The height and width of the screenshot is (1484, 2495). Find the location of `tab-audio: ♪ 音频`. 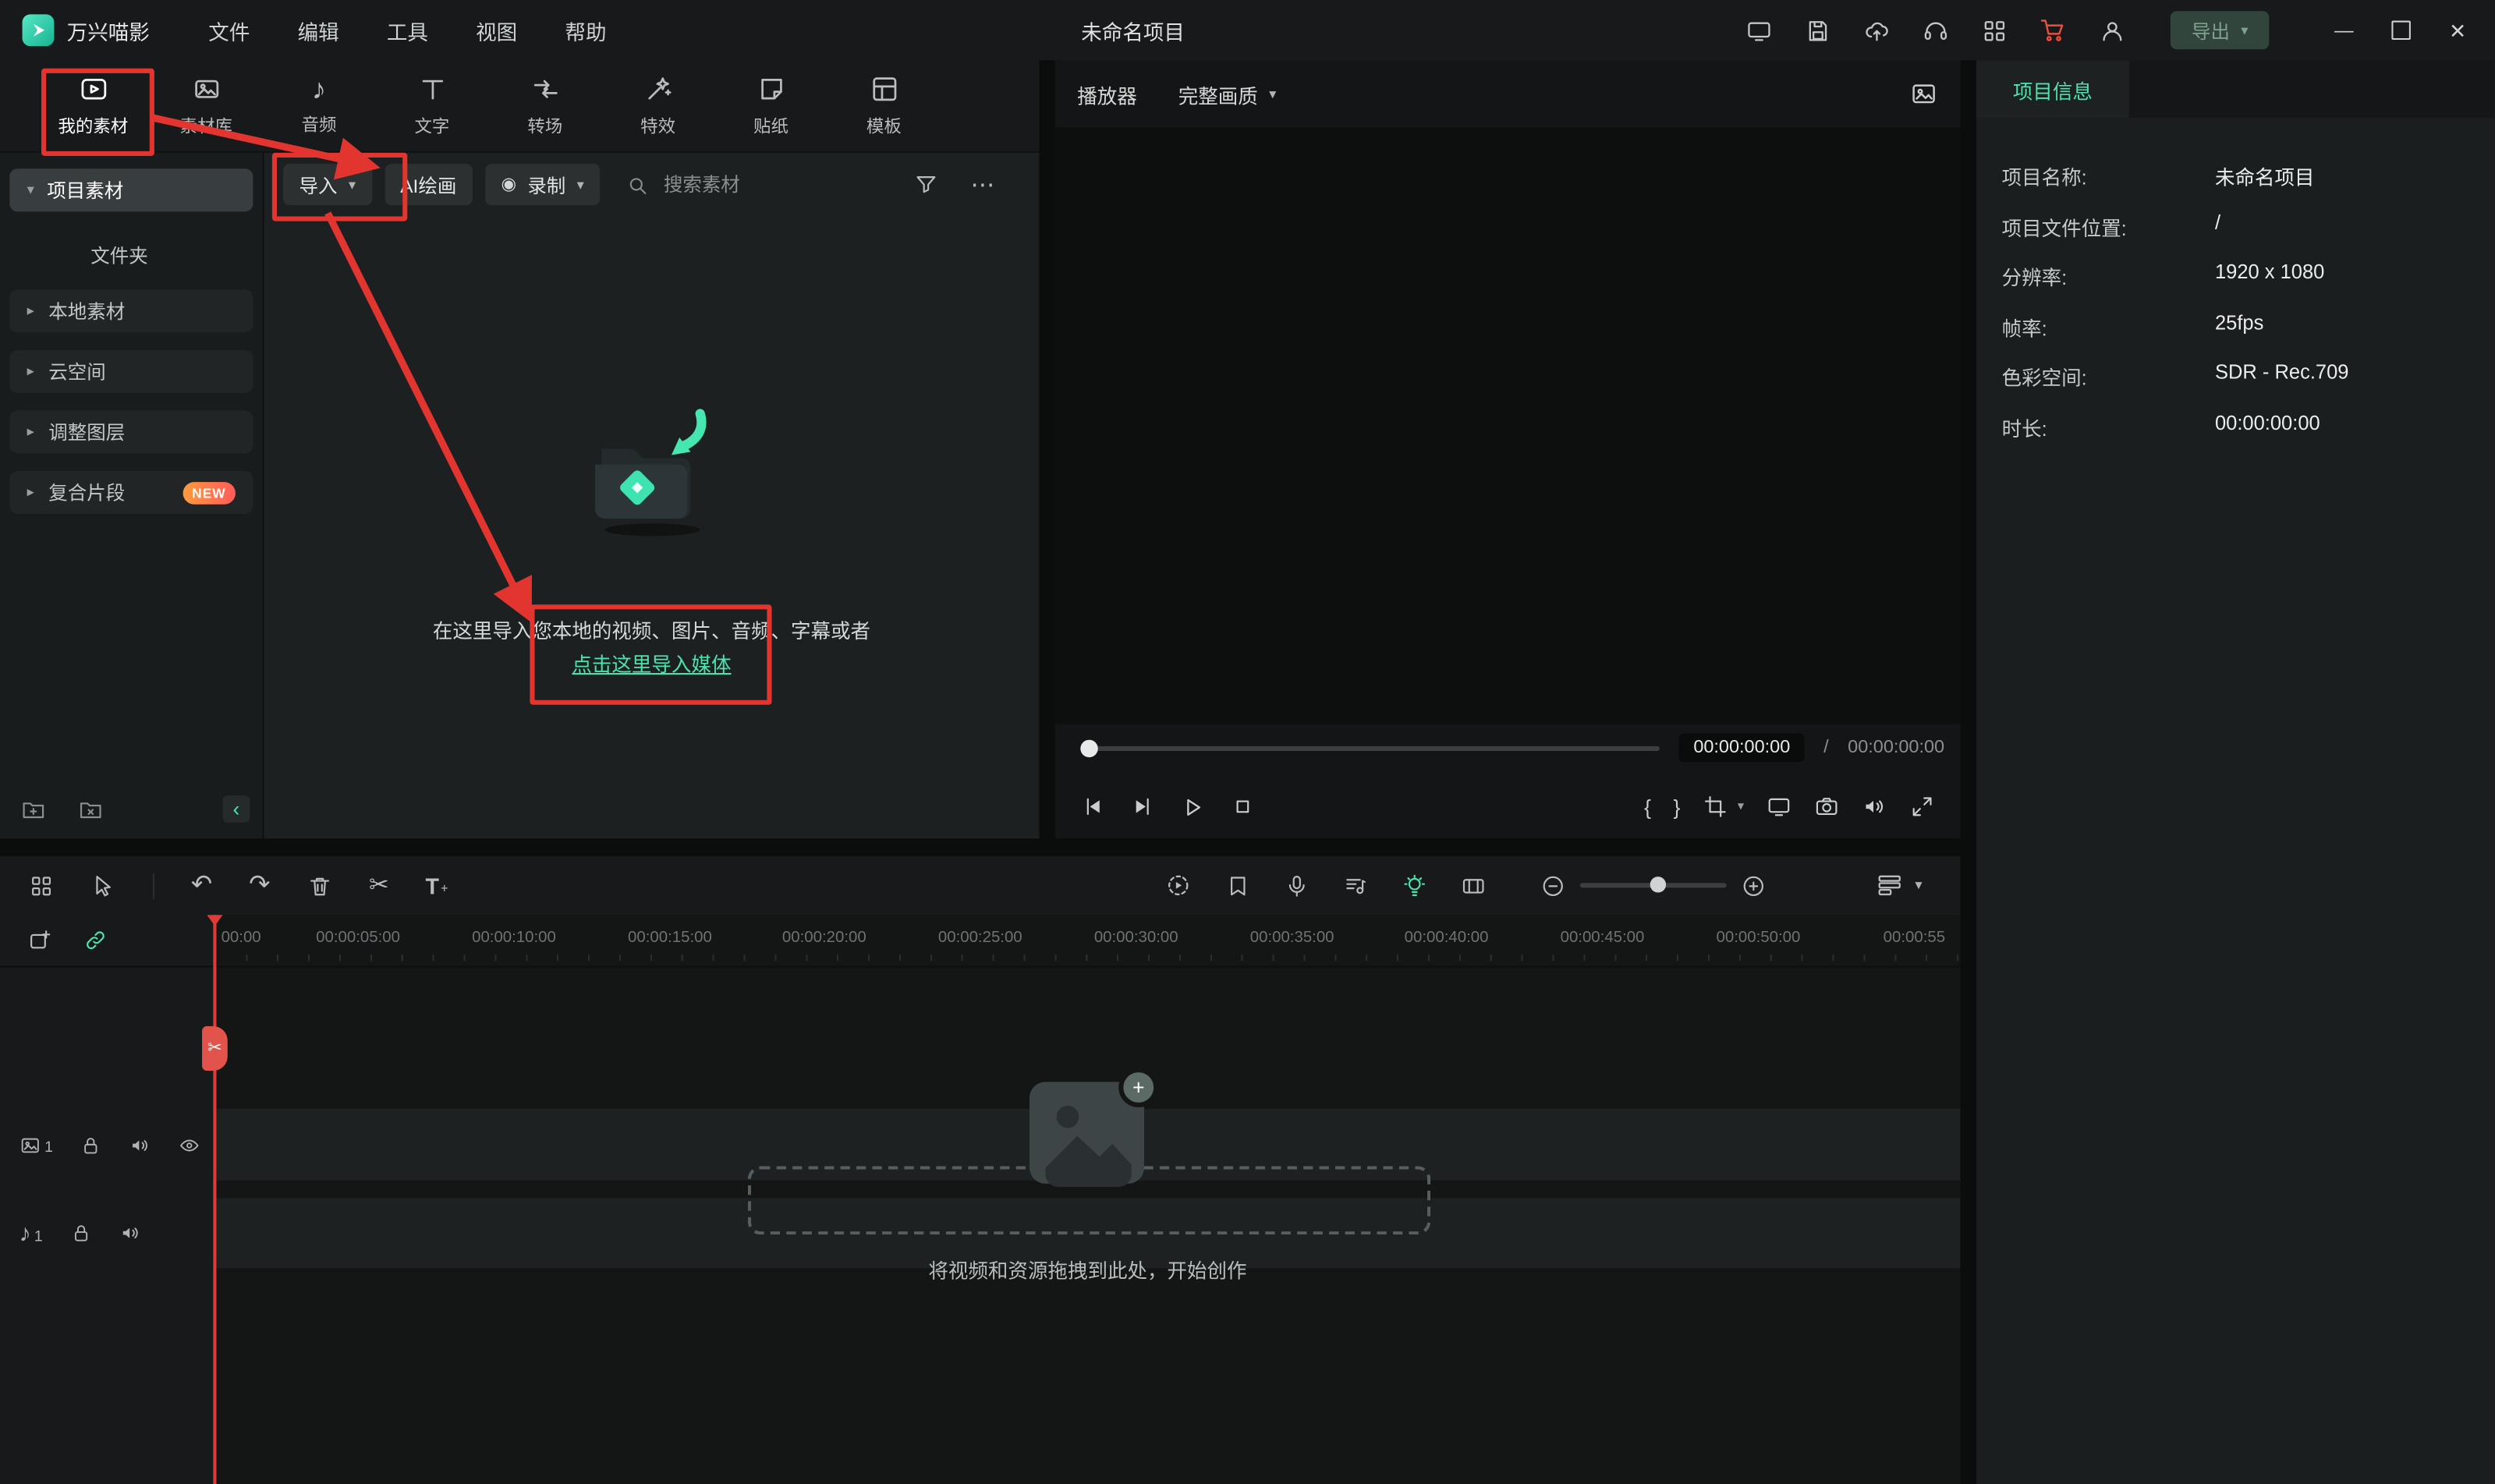

tab-audio: ♪ 音频 is located at coordinates (319, 106).